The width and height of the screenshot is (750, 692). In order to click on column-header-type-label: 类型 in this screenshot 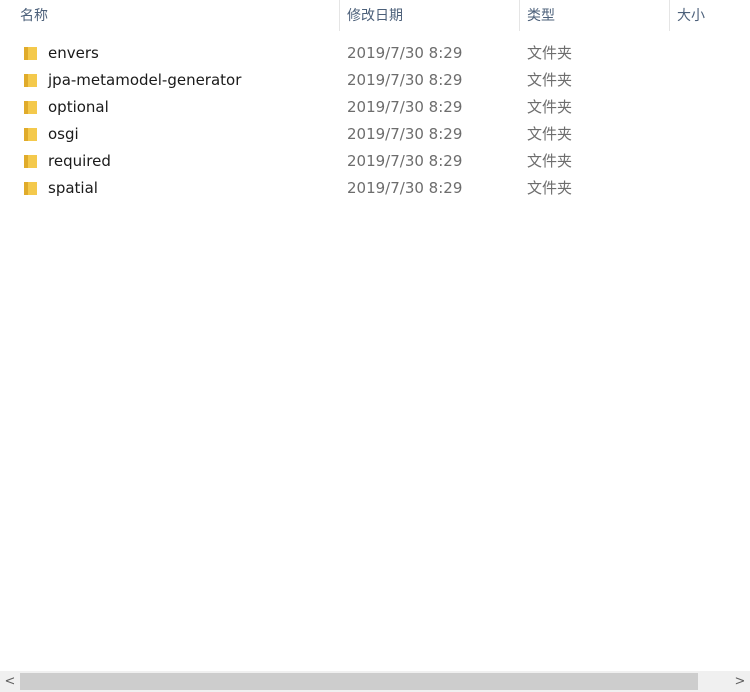, I will do `click(541, 16)`.